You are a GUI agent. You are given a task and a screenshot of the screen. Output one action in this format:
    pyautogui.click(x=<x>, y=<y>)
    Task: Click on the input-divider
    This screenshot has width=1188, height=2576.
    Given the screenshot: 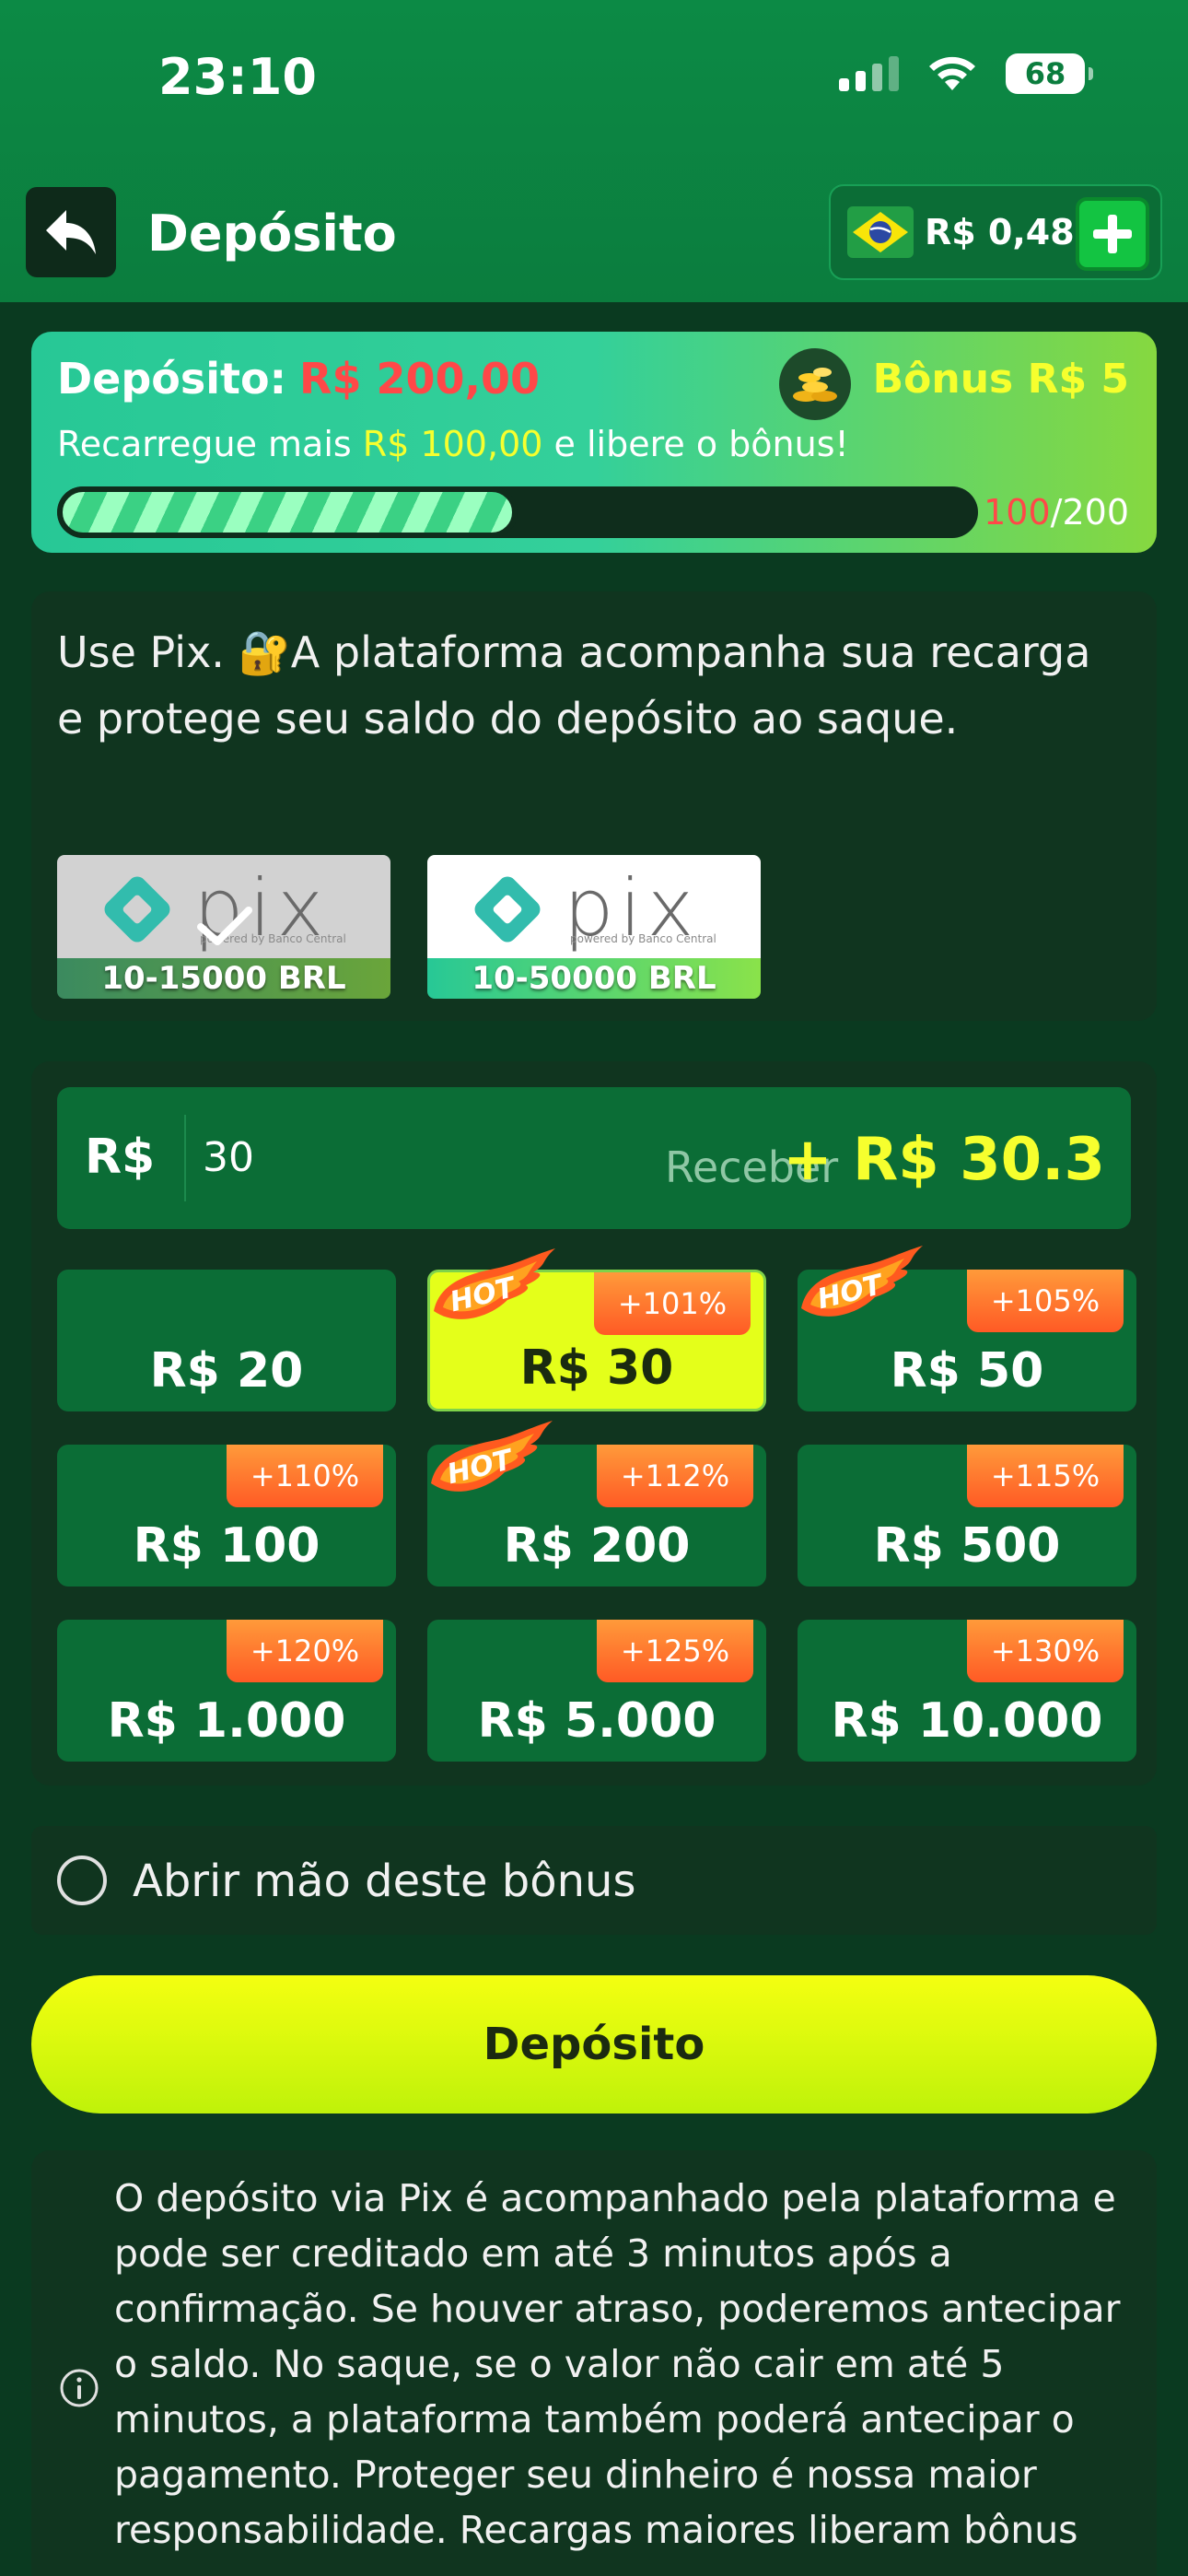 What is the action you would take?
    pyautogui.click(x=185, y=1158)
    